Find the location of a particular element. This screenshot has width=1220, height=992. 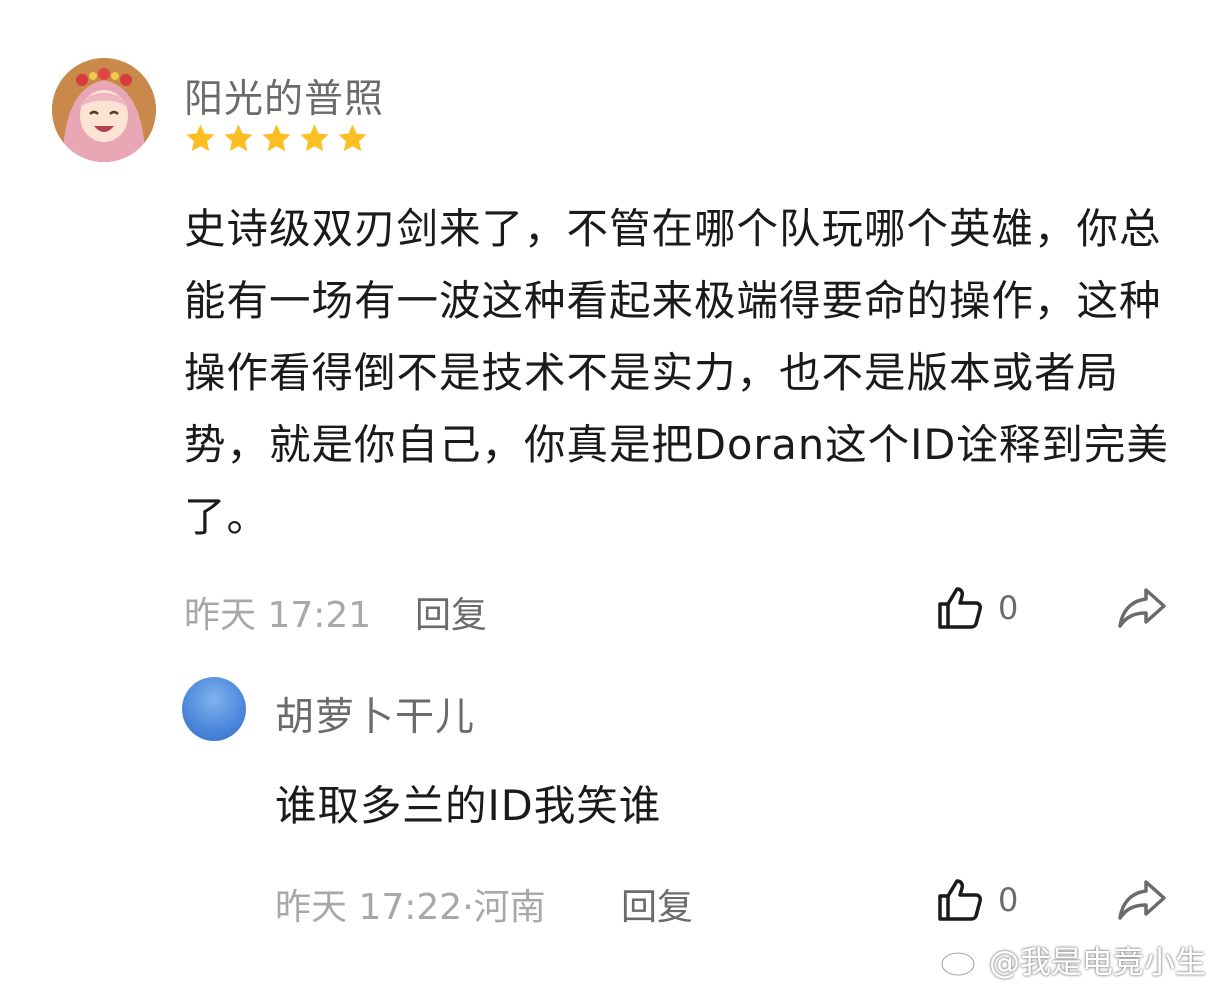

watermark: @我是电竞小生 is located at coordinates (1072, 959).